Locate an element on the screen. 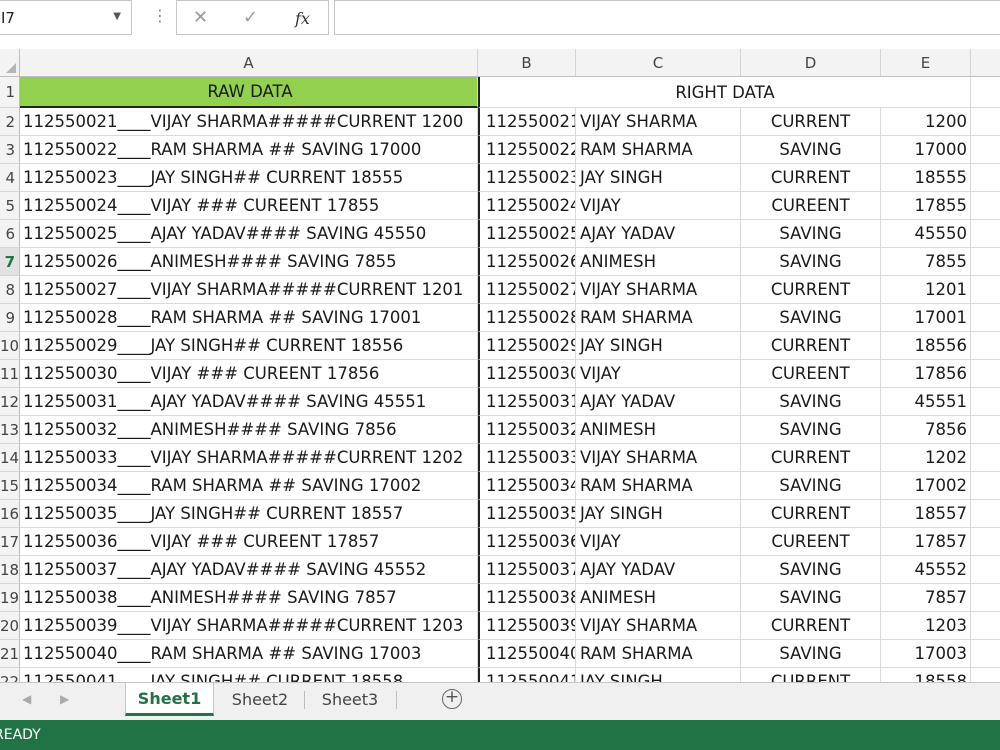 The width and height of the screenshot is (1000, 750). row-header: 22 is located at coordinates (10, 675).